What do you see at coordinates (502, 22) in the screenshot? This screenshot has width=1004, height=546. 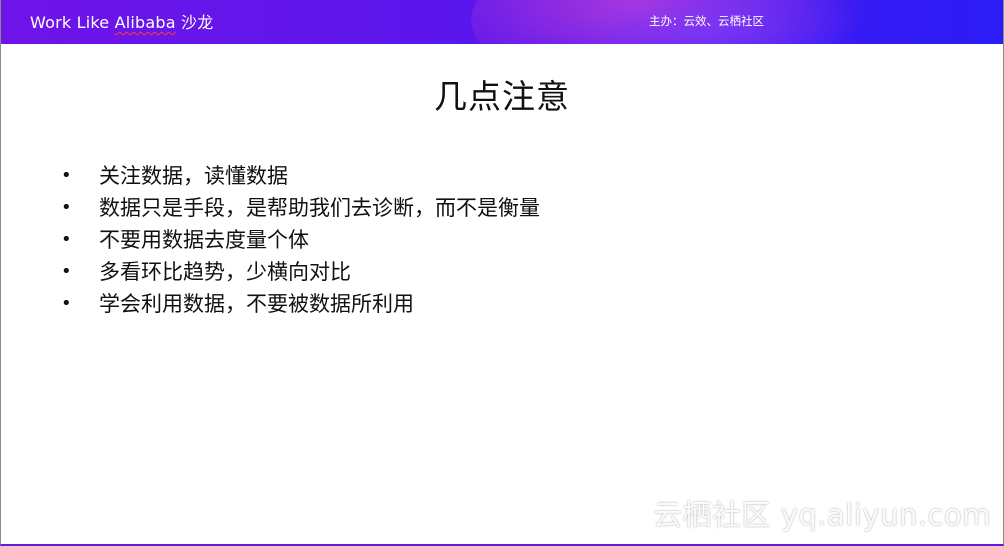 I see `slide-header-banner: Work Like Alibaba 沙龙 主办：云效、云栖社区` at bounding box center [502, 22].